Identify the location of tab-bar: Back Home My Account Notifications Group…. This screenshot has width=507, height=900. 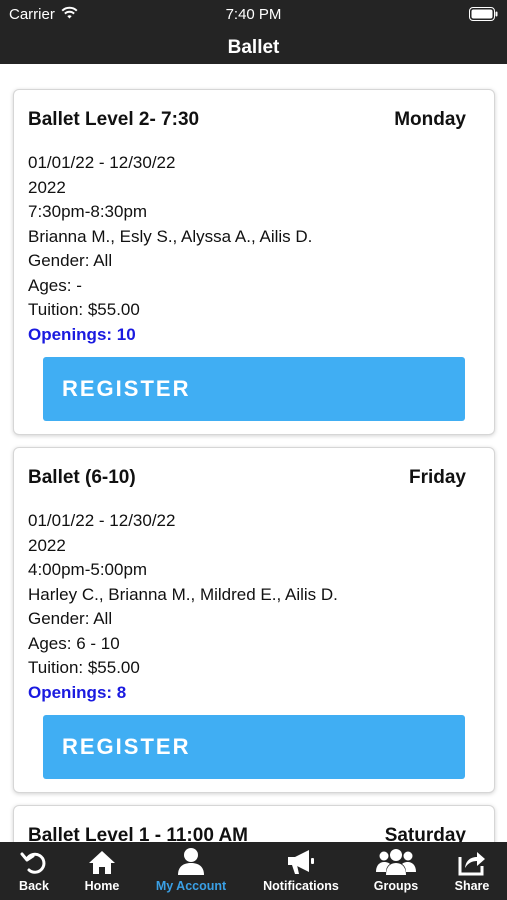
(253, 871).